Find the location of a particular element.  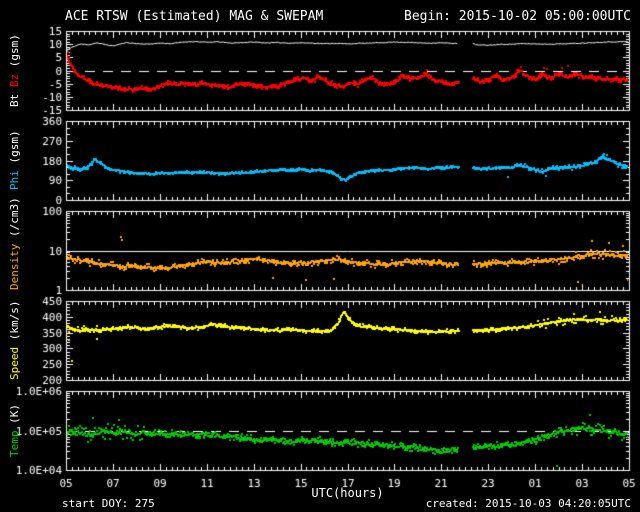

y-axis-label-part: (/cm3) is located at coordinates (14, 220).